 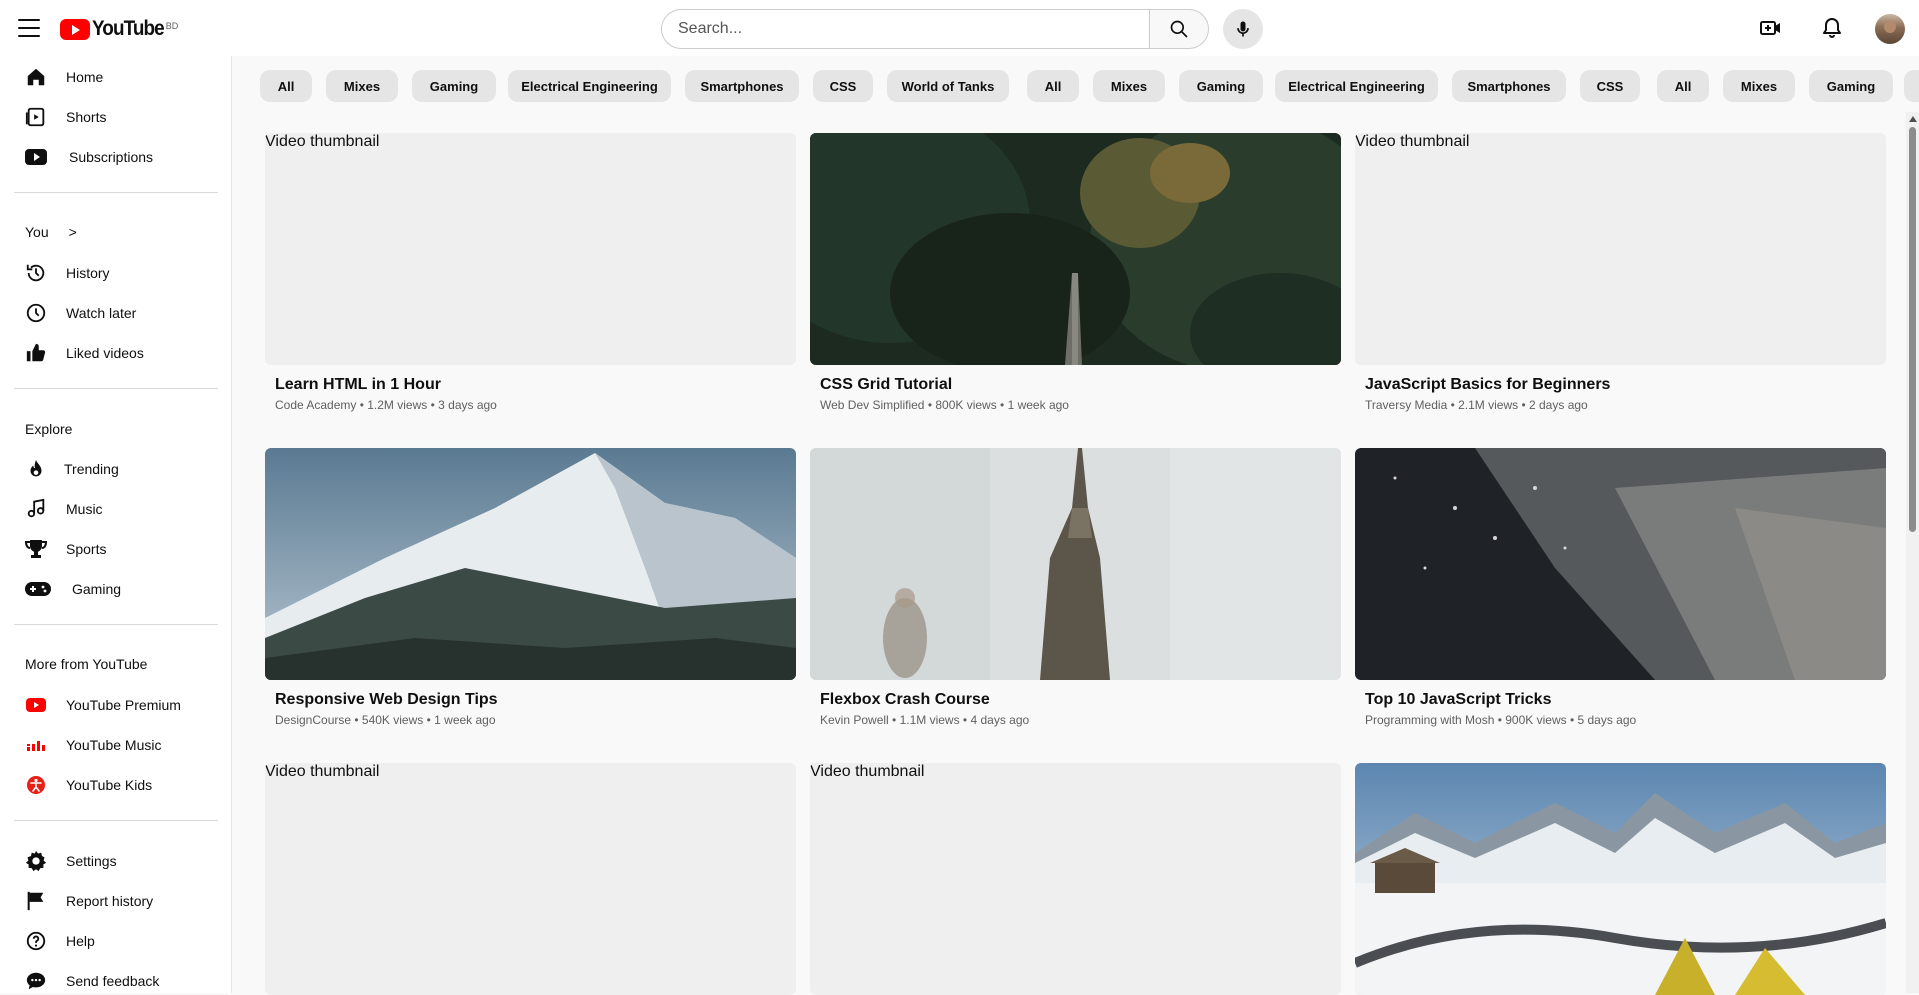 What do you see at coordinates (36, 313) in the screenshot?
I see `clock-icon` at bounding box center [36, 313].